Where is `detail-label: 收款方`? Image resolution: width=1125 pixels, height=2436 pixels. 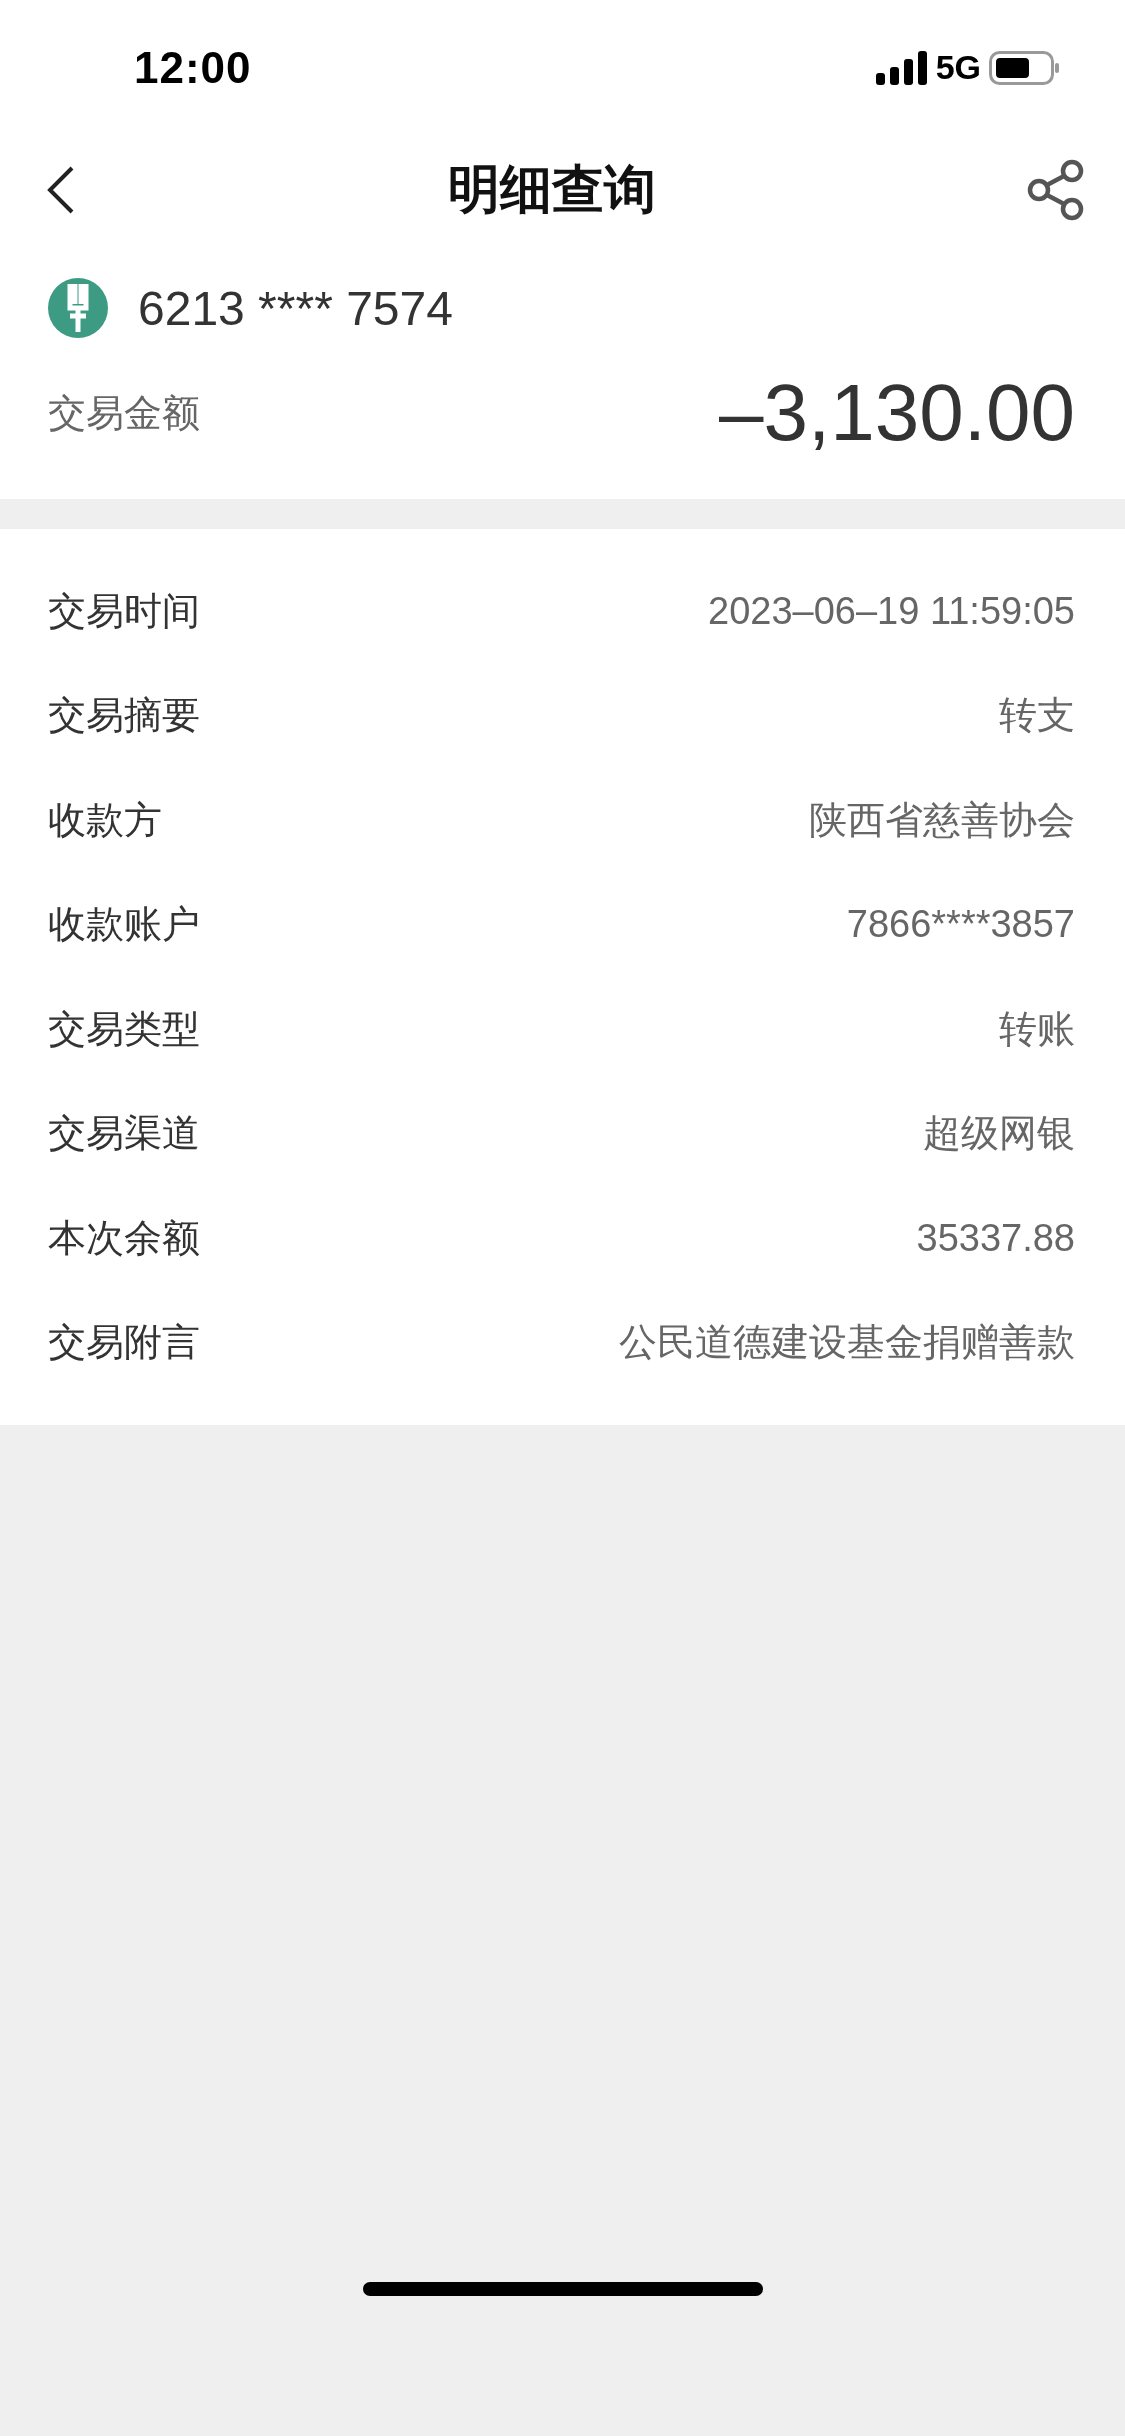 detail-label: 收款方 is located at coordinates (105, 820).